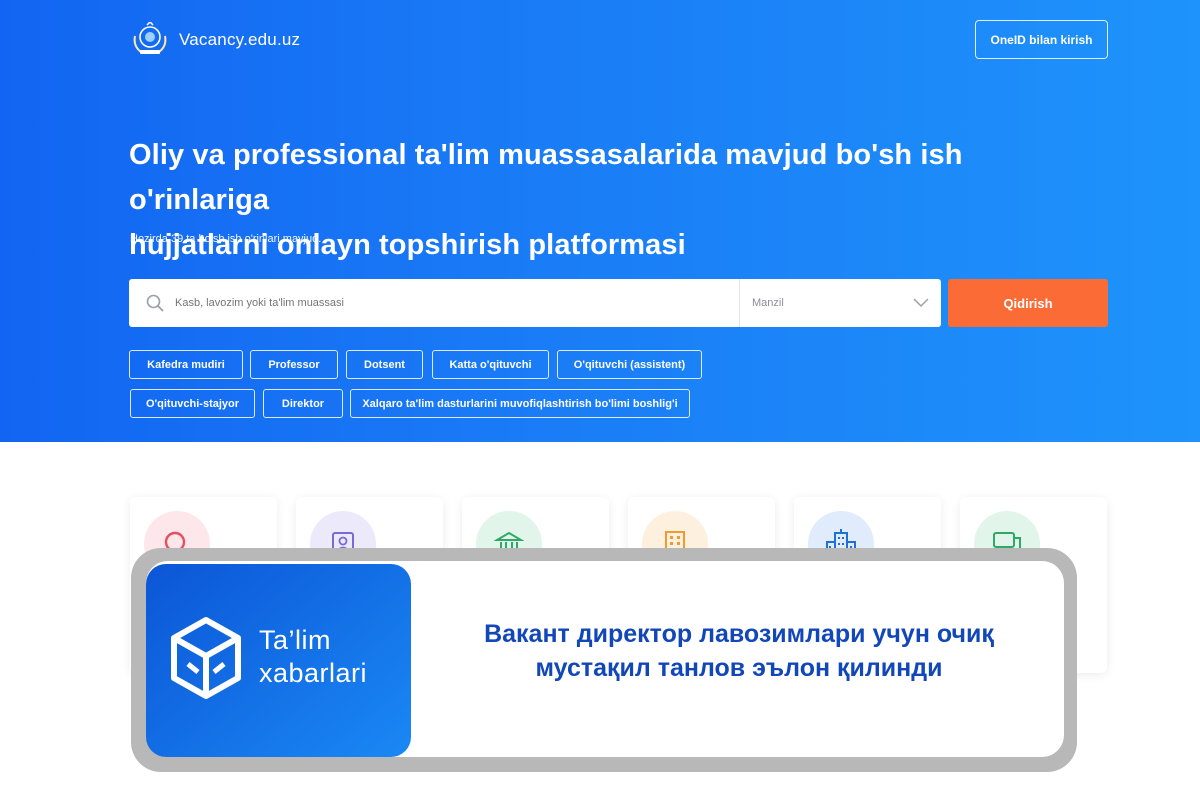  Describe the element at coordinates (440, 303) in the screenshot. I see `search-input` at that location.